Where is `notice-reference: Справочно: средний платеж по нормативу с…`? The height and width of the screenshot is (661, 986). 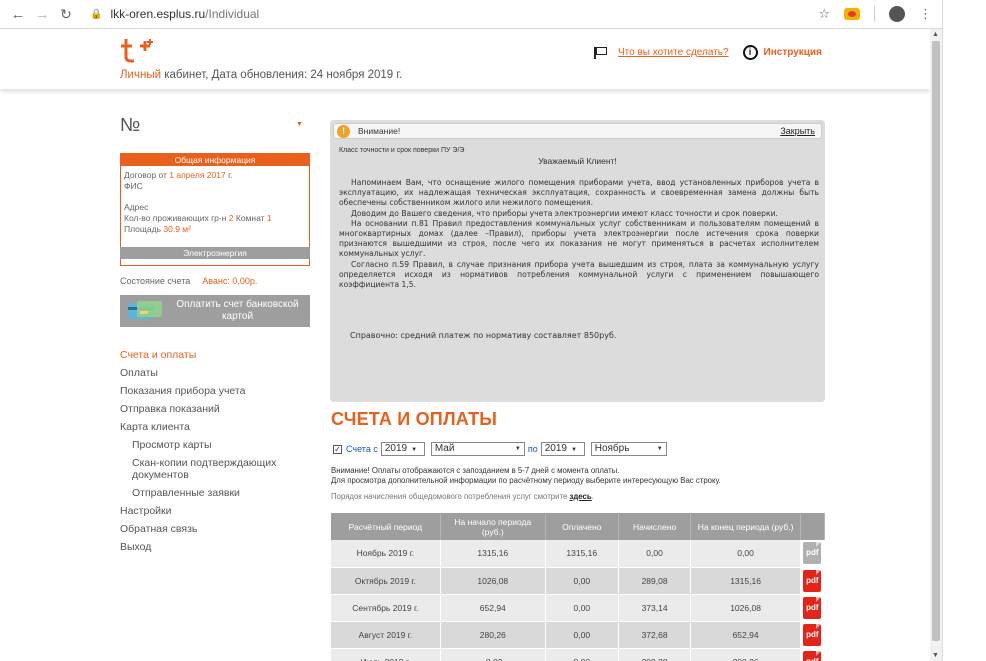 notice-reference: Справочно: средний платеж по нормативу с… is located at coordinates (483, 335).